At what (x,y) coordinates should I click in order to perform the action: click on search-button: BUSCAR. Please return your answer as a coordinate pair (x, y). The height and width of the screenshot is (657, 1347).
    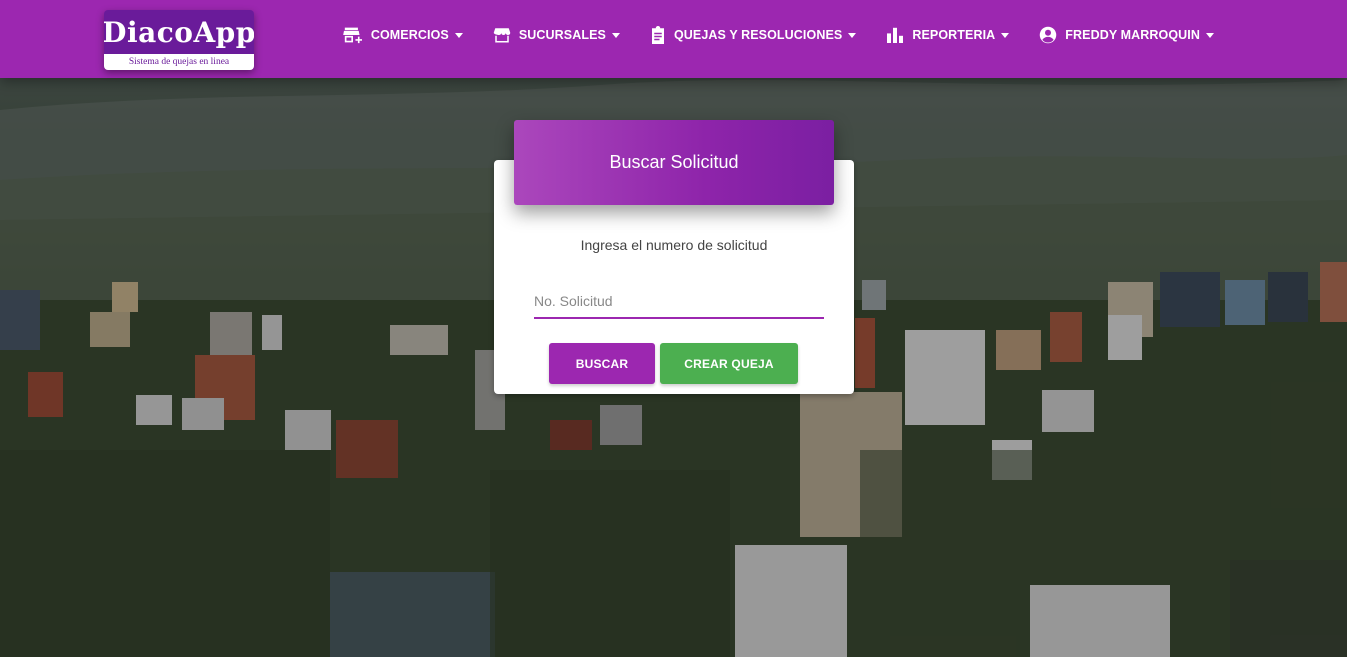
    Looking at the image, I should click on (602, 363).